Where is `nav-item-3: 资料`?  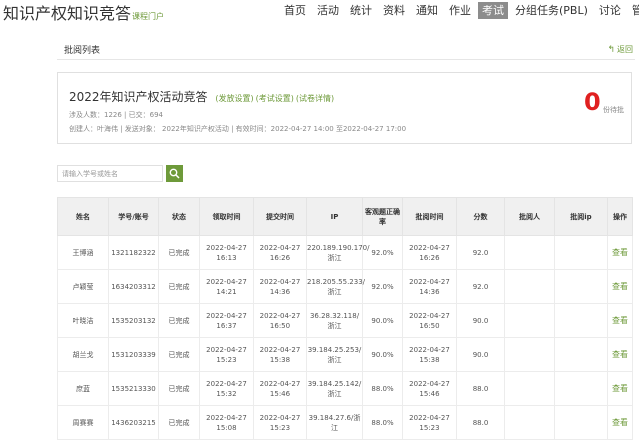 nav-item-3: 资料 is located at coordinates (394, 10).